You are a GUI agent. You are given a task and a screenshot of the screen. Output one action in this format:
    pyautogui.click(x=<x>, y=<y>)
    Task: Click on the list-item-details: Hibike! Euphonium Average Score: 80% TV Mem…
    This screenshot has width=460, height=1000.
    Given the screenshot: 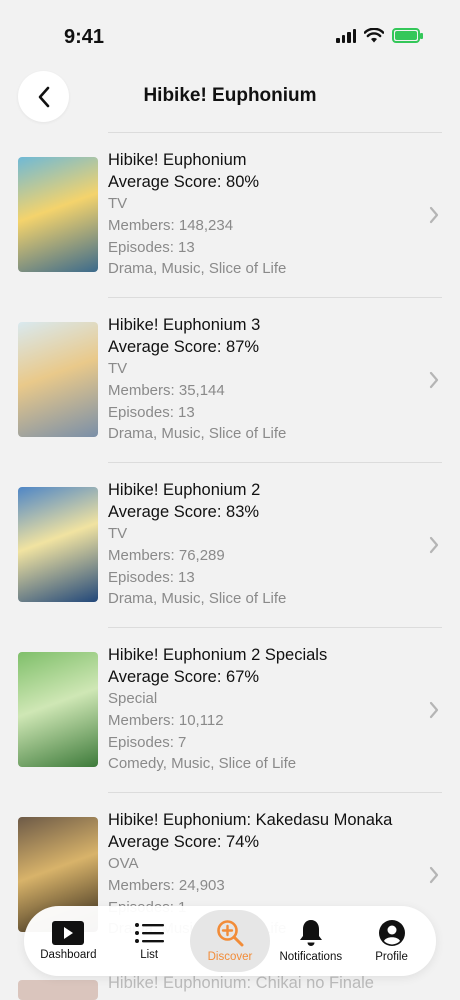 What is the action you would take?
    pyautogui.click(x=260, y=215)
    